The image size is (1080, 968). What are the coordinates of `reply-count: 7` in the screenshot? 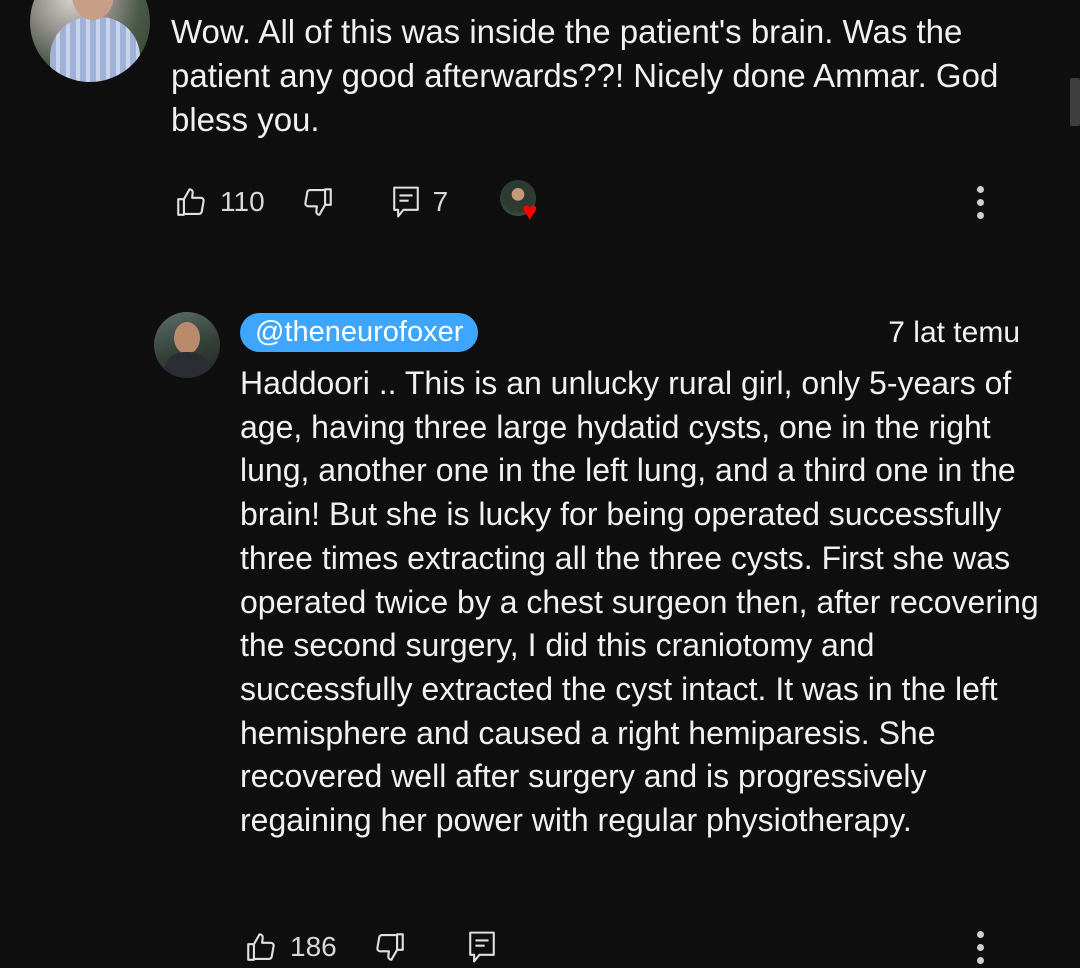 It's located at (440, 201).